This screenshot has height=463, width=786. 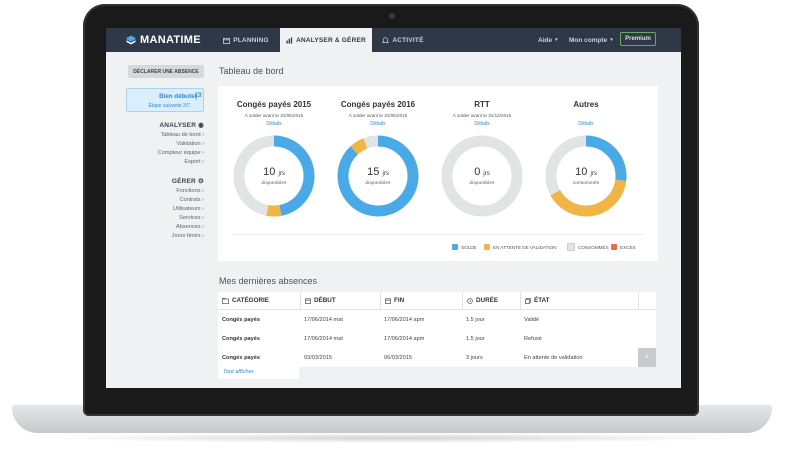 What do you see at coordinates (579, 300) in the screenshot?
I see `column-header-etat: ÉTAT` at bounding box center [579, 300].